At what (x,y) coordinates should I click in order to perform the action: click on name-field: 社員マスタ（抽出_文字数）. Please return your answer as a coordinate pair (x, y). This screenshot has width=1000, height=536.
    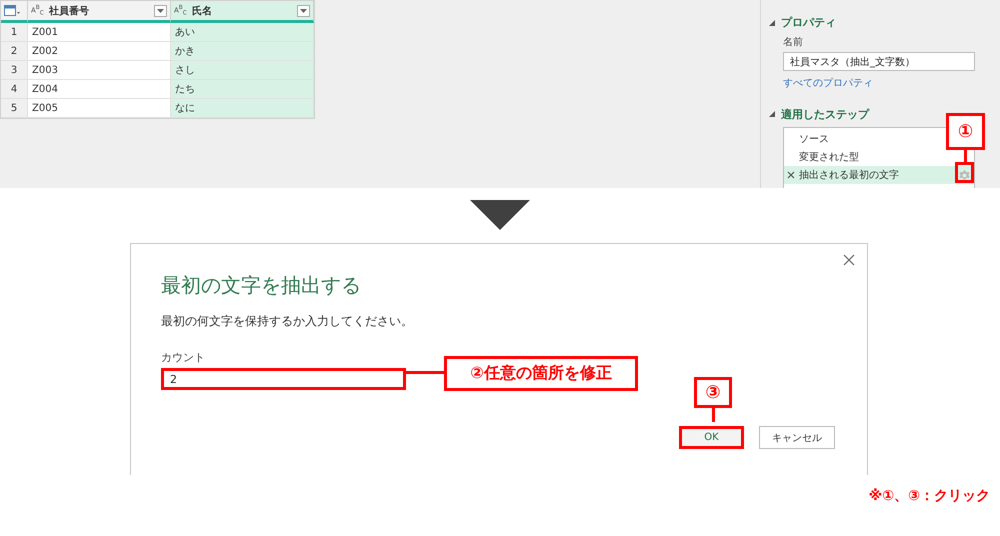
    Looking at the image, I should click on (879, 62).